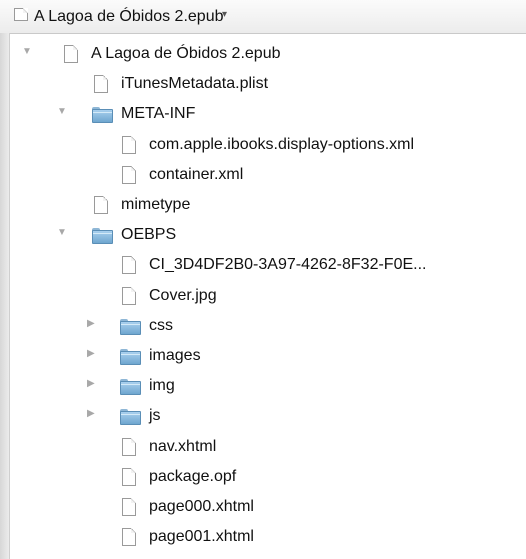 This screenshot has height=559, width=526. I want to click on tree-file-row: mimetype, so click(263, 206).